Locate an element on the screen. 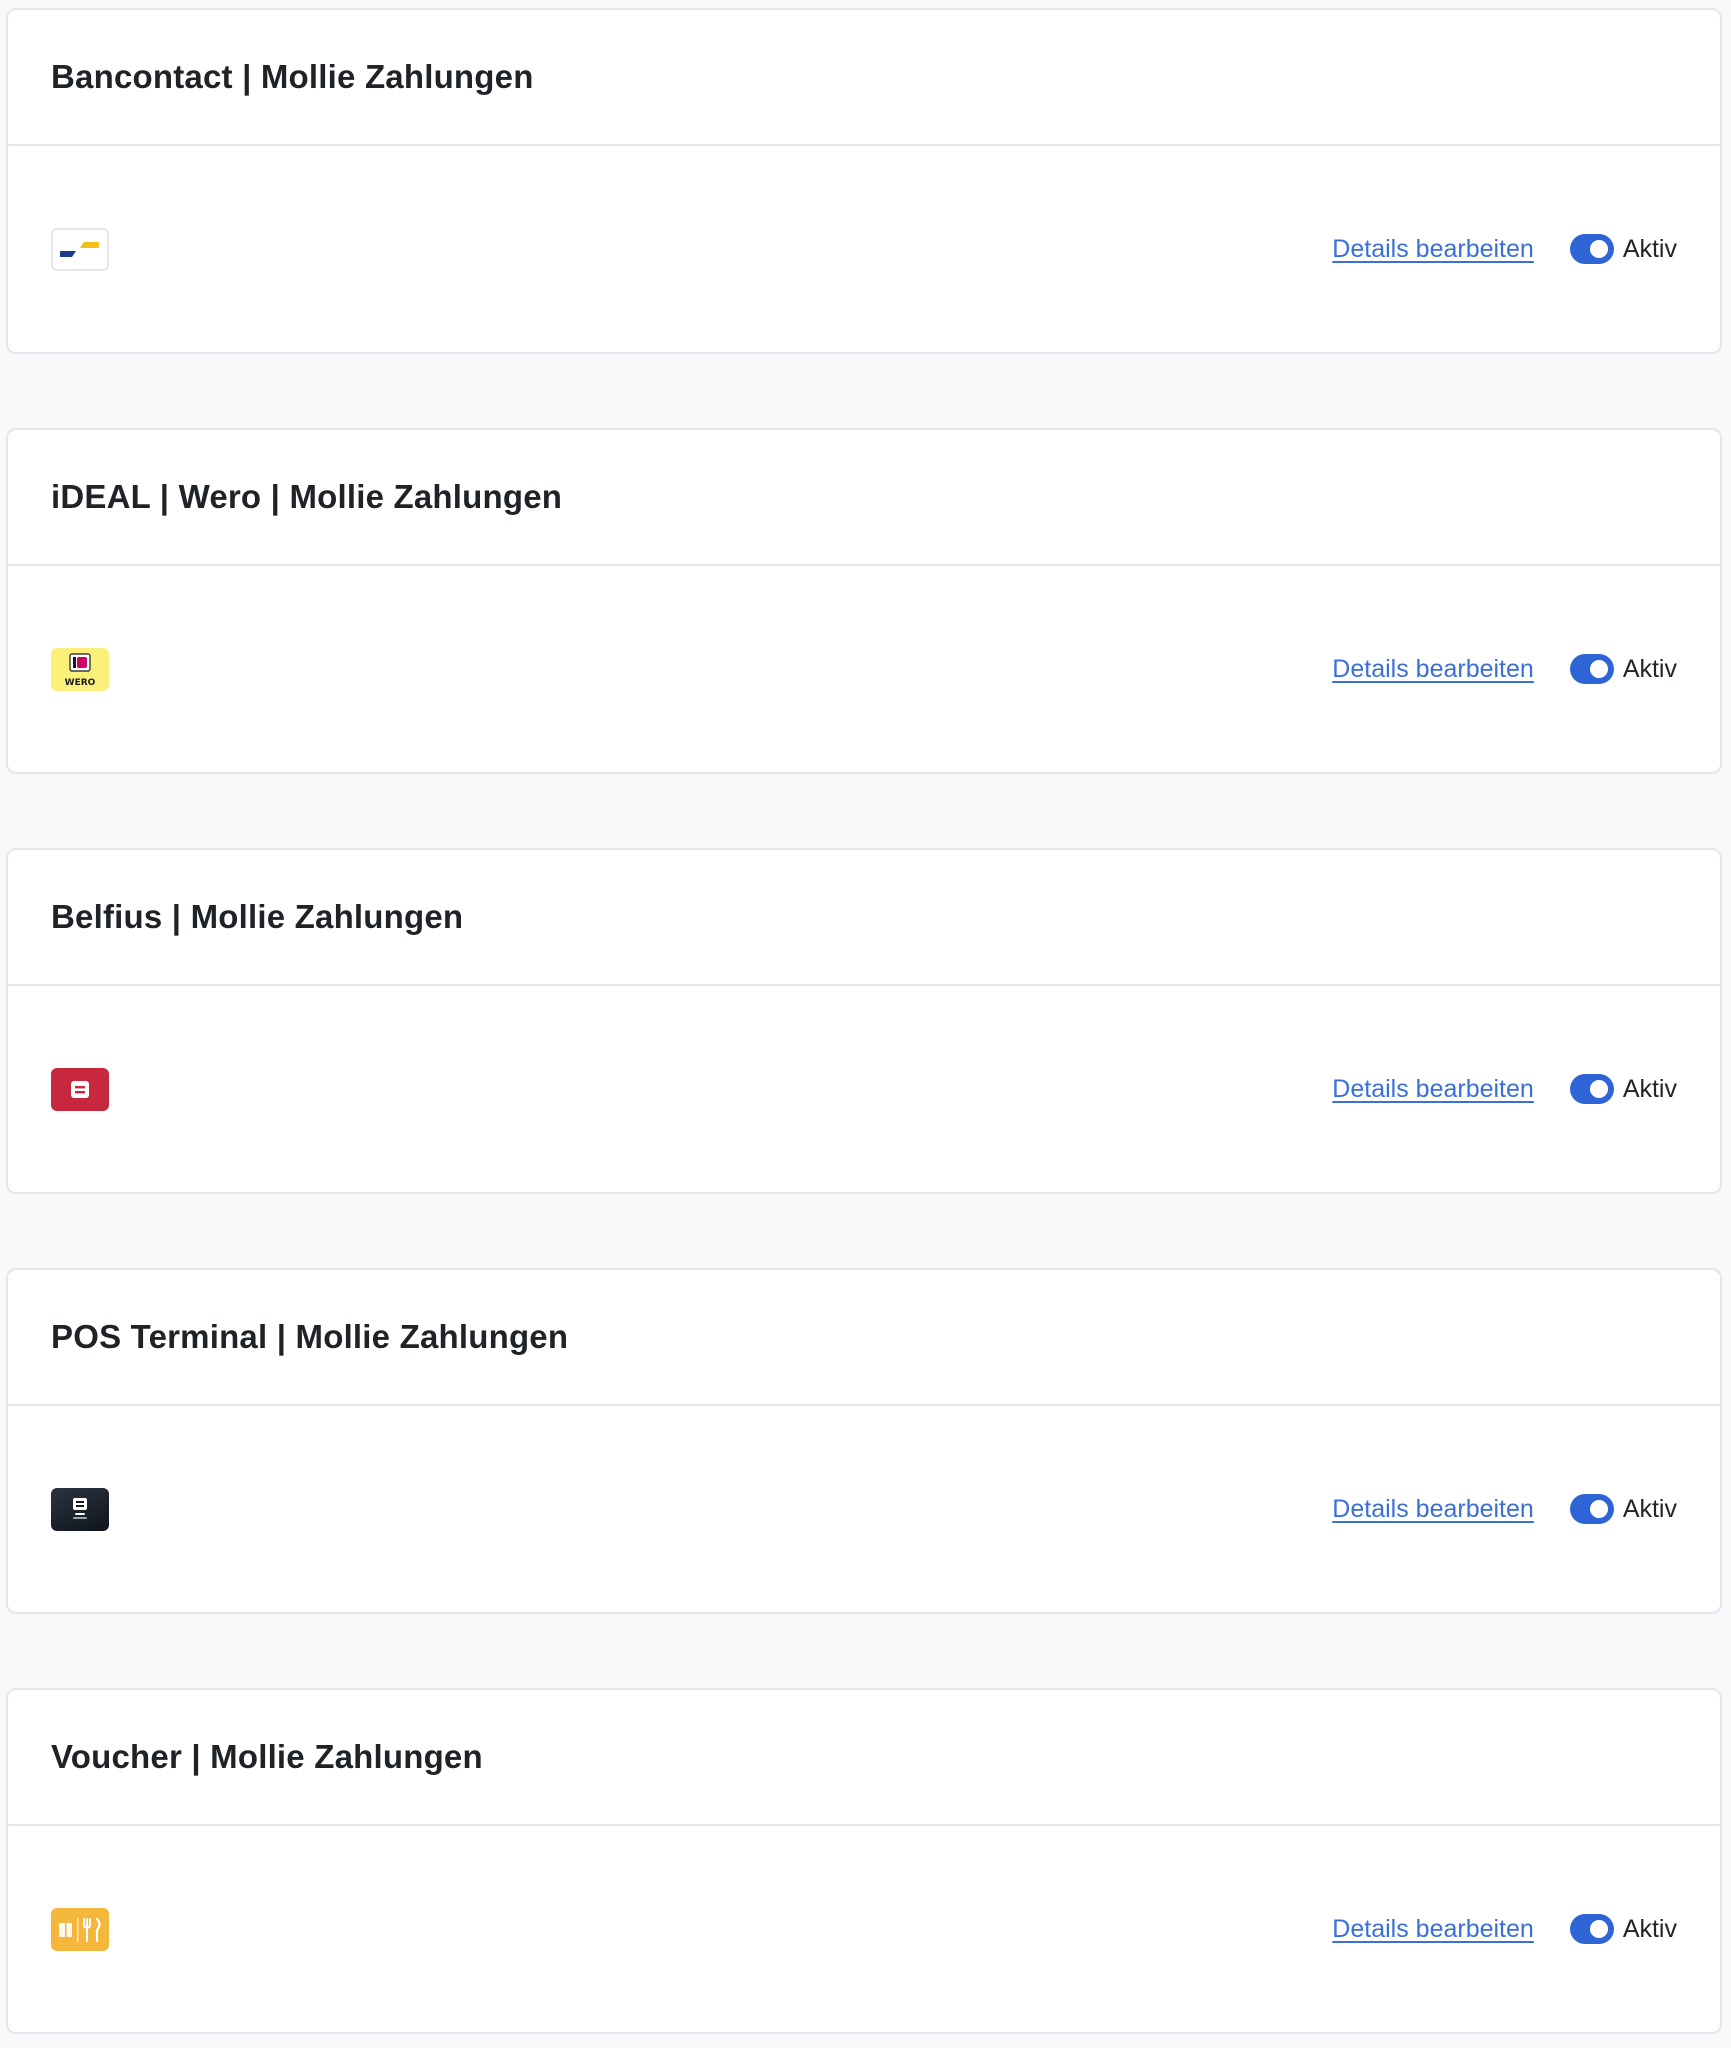  card-header: POS Terminal | Mollie Zahlungen is located at coordinates (864, 1338).